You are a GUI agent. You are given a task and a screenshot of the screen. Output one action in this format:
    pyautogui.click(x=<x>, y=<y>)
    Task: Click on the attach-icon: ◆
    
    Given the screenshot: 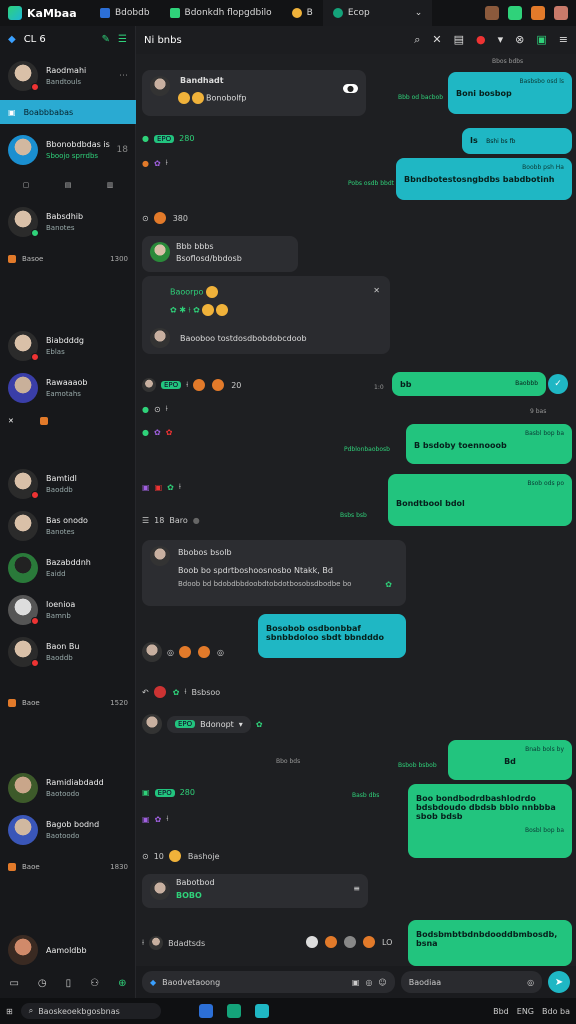 What is the action you would take?
    pyautogui.click(x=153, y=982)
    